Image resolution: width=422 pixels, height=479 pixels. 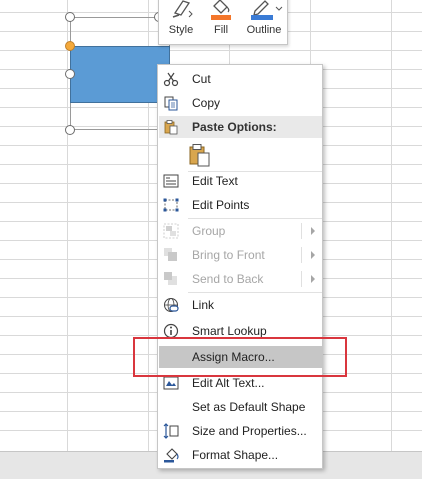 What do you see at coordinates (181, 30) in the screenshot?
I see `style-label: Style` at bounding box center [181, 30].